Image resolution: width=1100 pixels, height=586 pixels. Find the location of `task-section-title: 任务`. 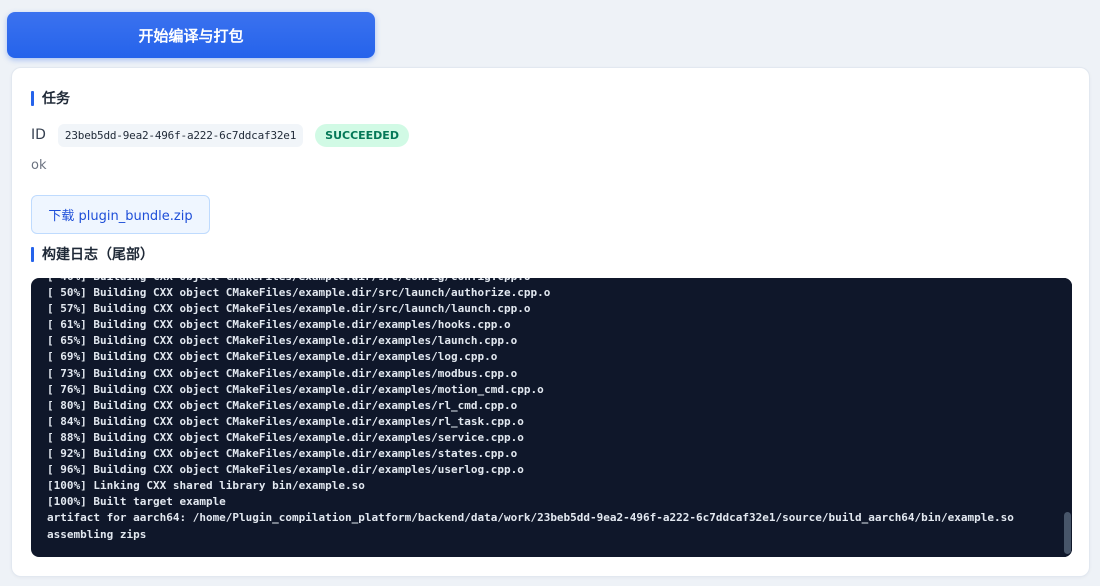

task-section-title: 任务 is located at coordinates (50, 98).